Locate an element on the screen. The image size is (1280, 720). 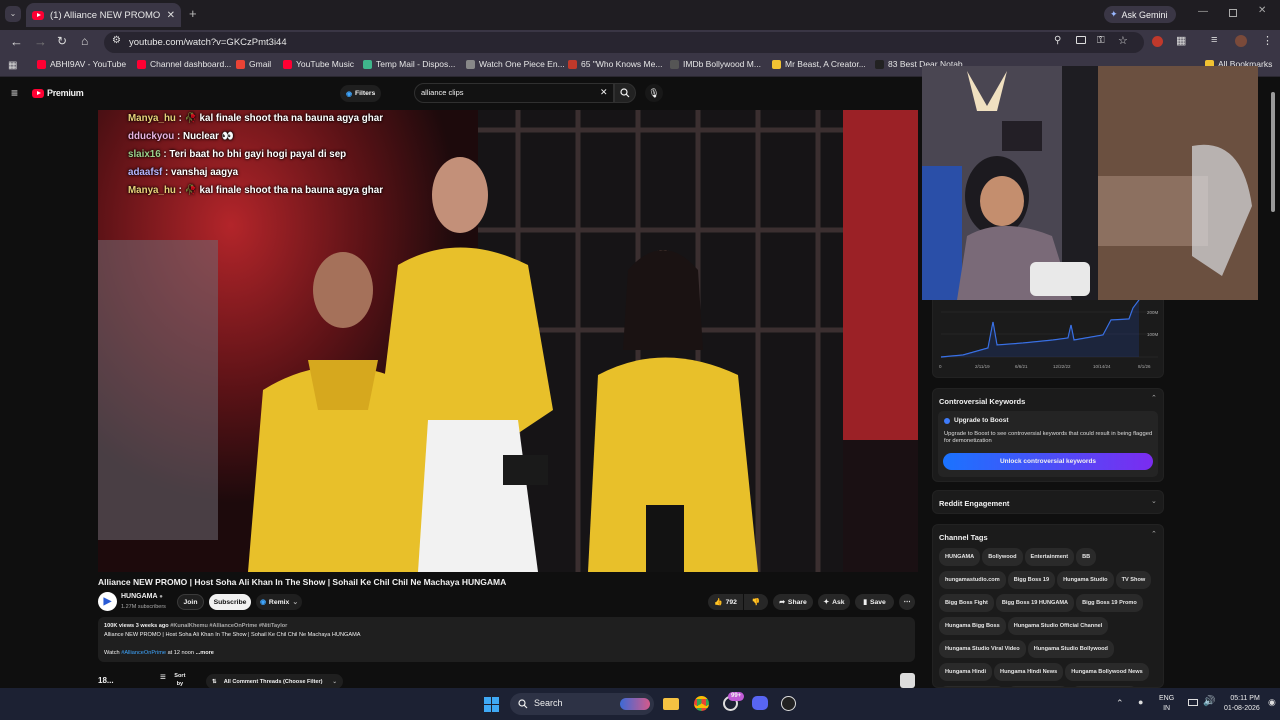
filters-button: ◉ Filters is located at coordinates (361, 93).